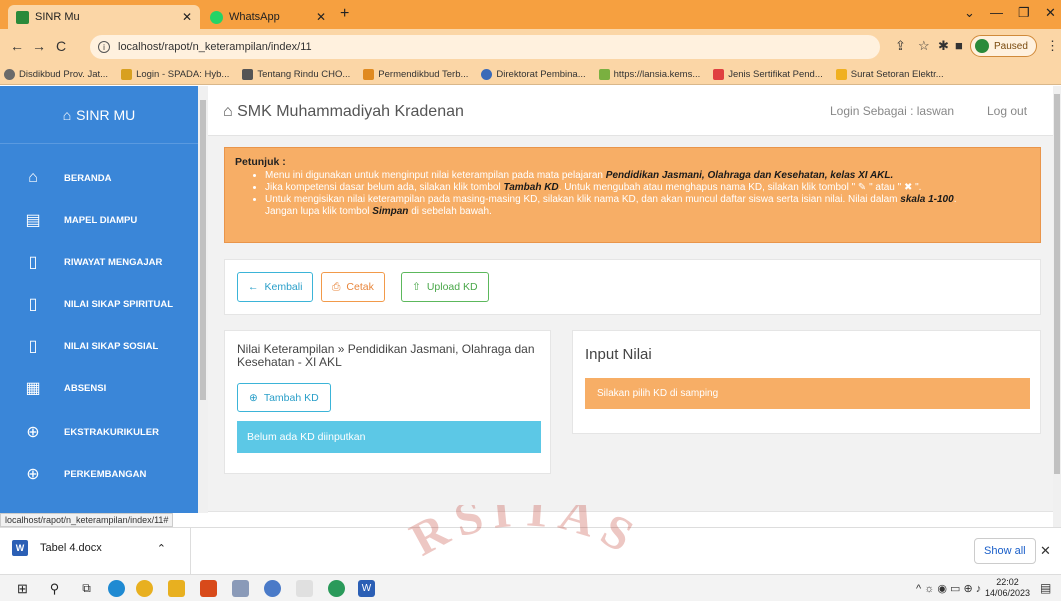 This screenshot has width=1061, height=615. Describe the element at coordinates (943, 46) in the screenshot. I see `extensions-icon: ✱` at that location.